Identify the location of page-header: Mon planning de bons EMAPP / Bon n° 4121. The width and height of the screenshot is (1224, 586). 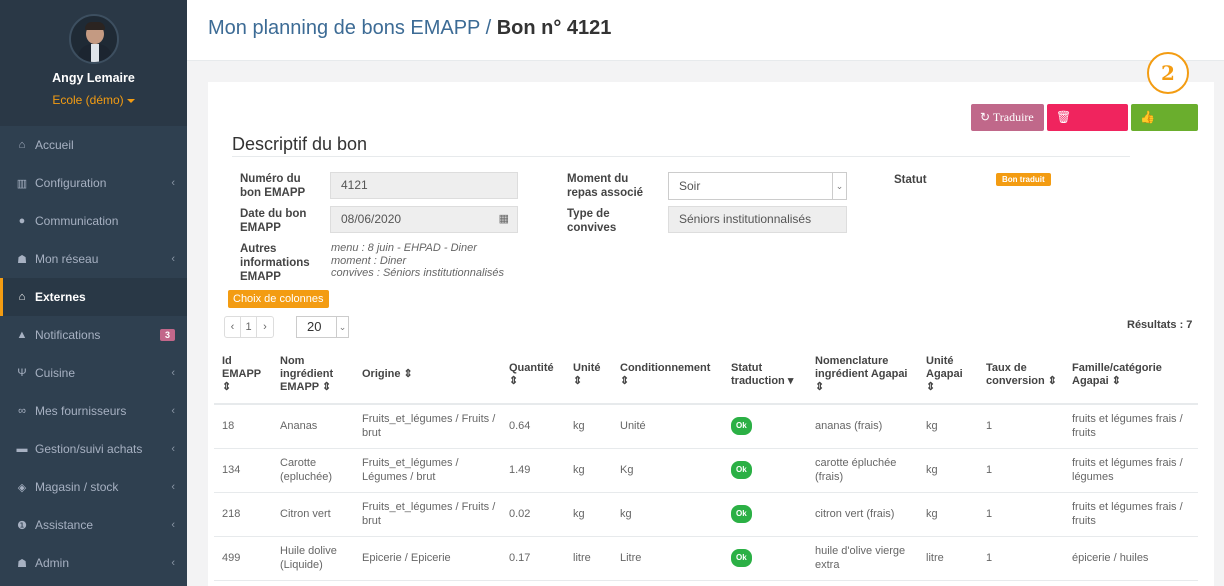
(705, 30).